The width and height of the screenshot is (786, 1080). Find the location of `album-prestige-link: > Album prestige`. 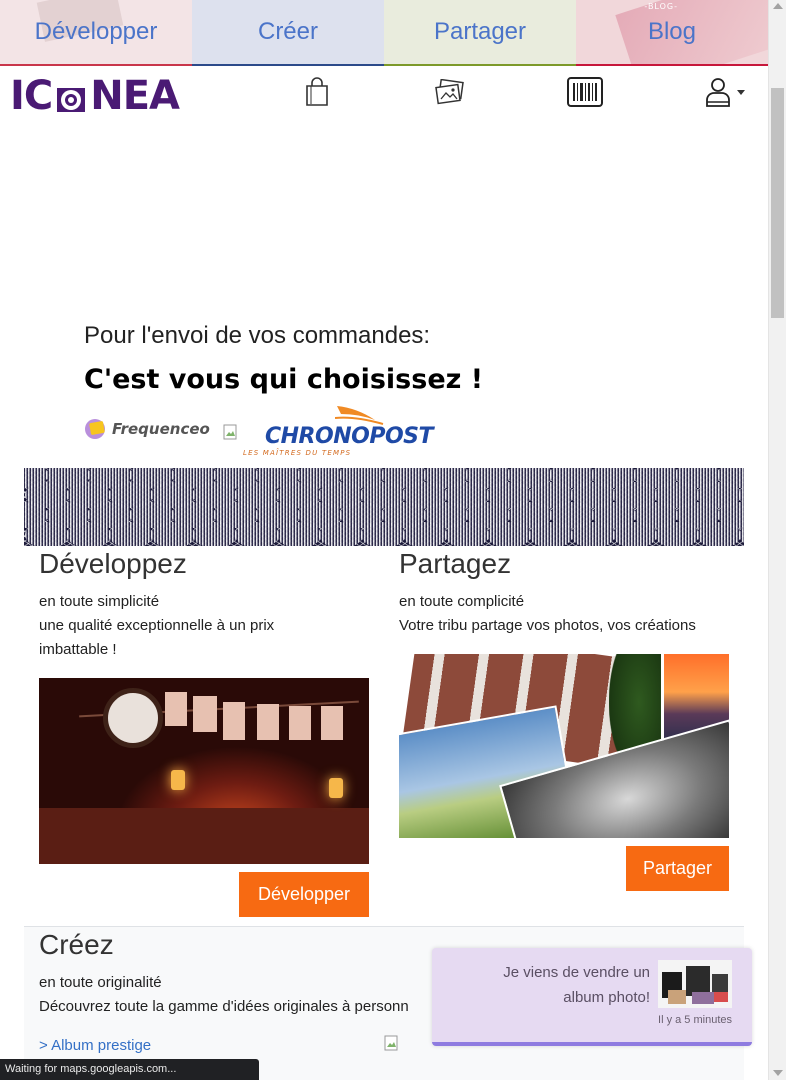

album-prestige-link: > Album prestige is located at coordinates (95, 1045).